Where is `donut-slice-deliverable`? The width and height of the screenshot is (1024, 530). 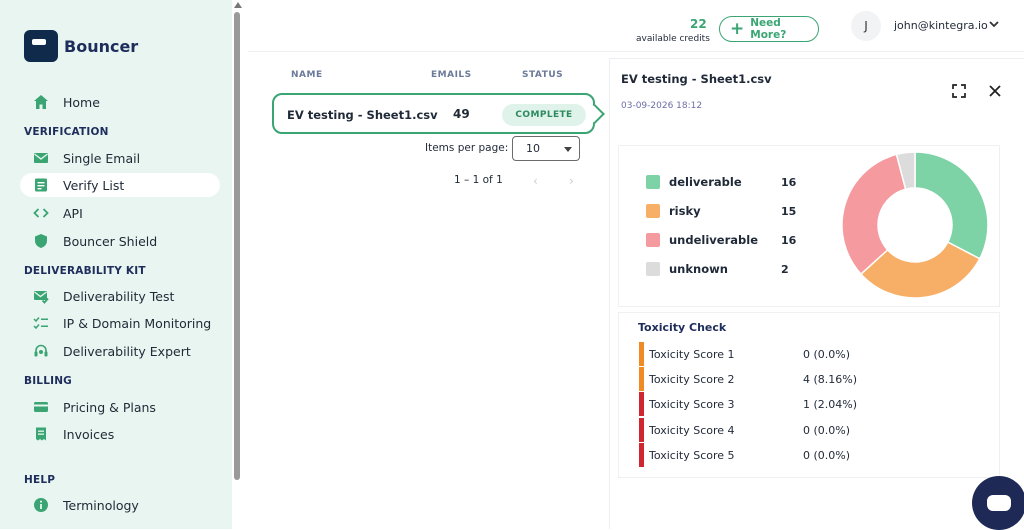 donut-slice-deliverable is located at coordinates (951, 205).